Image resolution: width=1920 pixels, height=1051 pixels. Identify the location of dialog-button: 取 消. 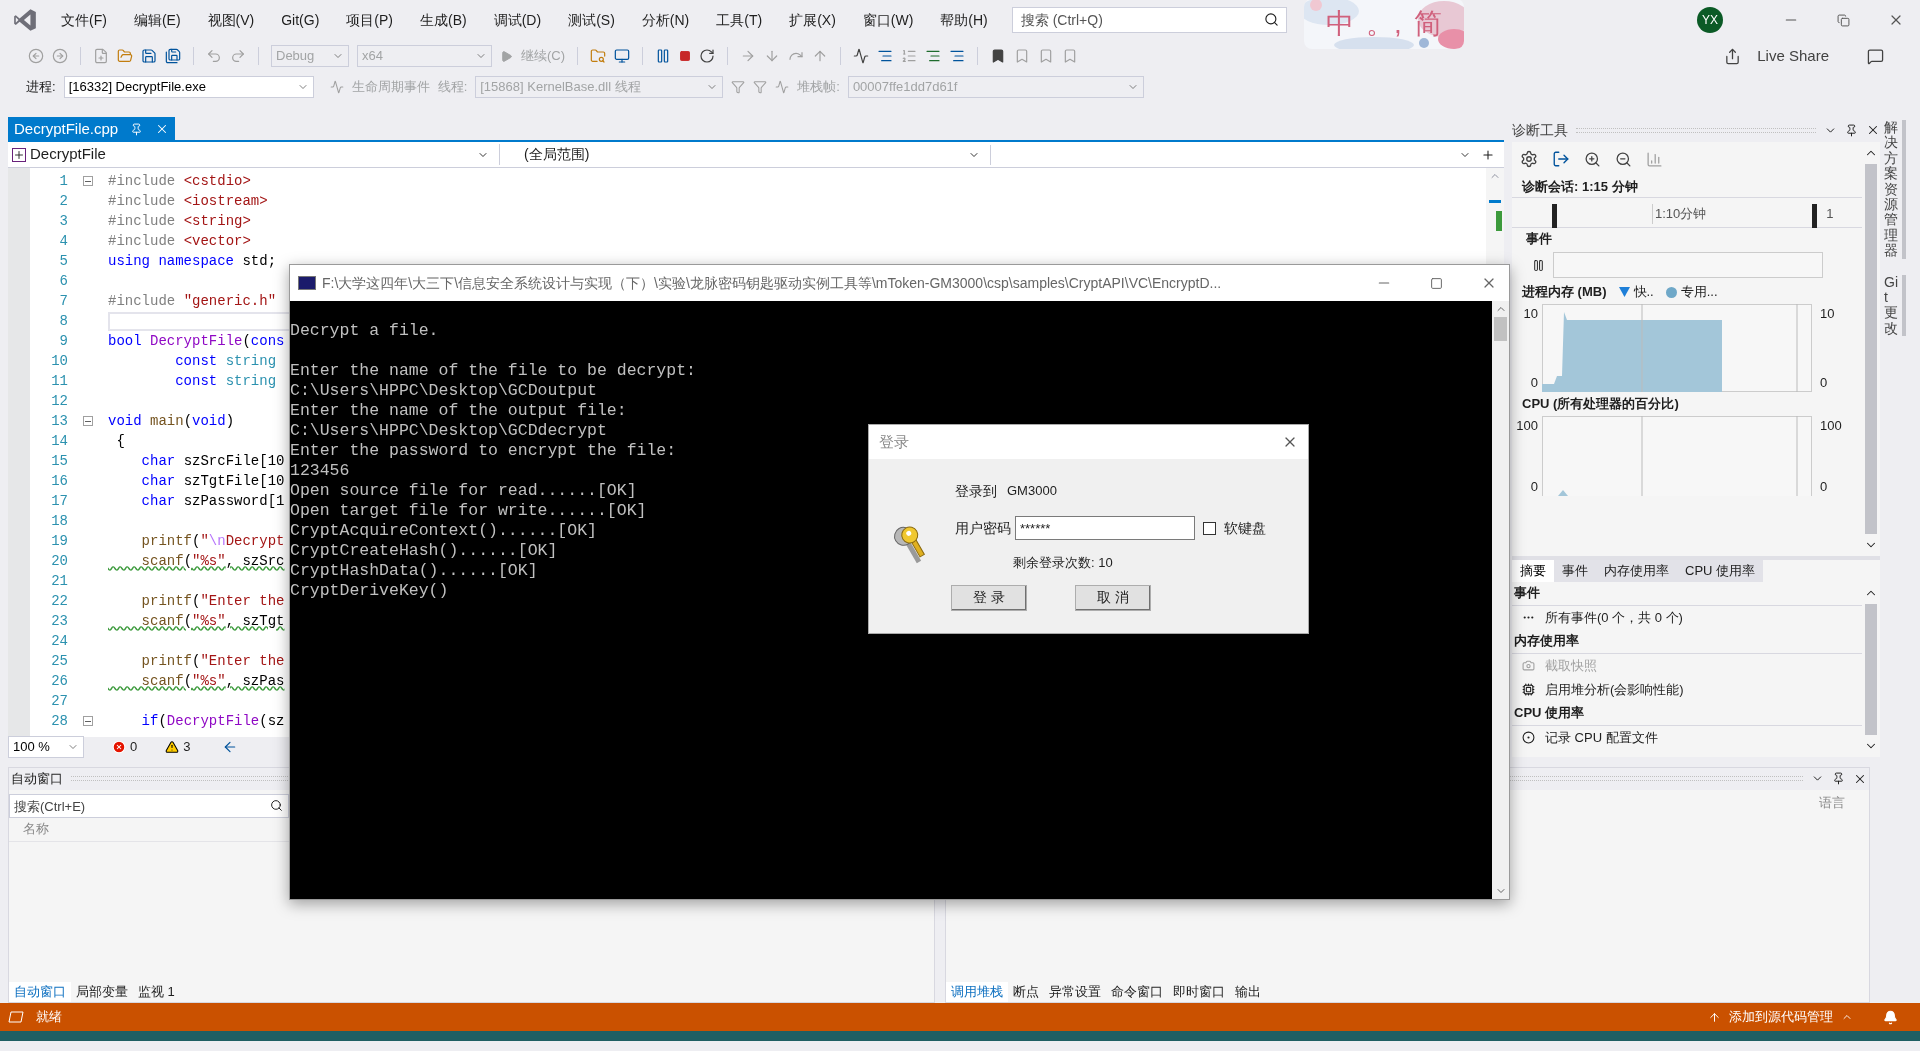
(1113, 597).